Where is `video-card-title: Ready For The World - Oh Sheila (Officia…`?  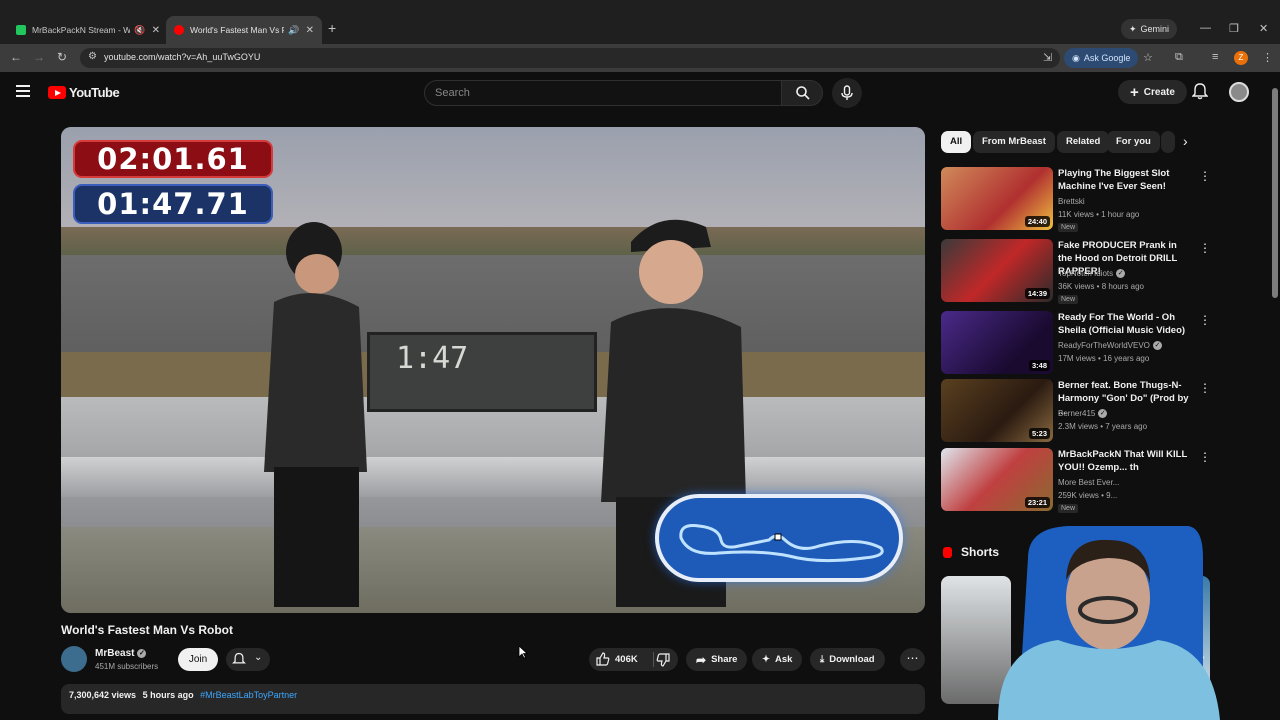
video-card-title: Ready For The World - Oh Sheila (Officia… is located at coordinates (1125, 324).